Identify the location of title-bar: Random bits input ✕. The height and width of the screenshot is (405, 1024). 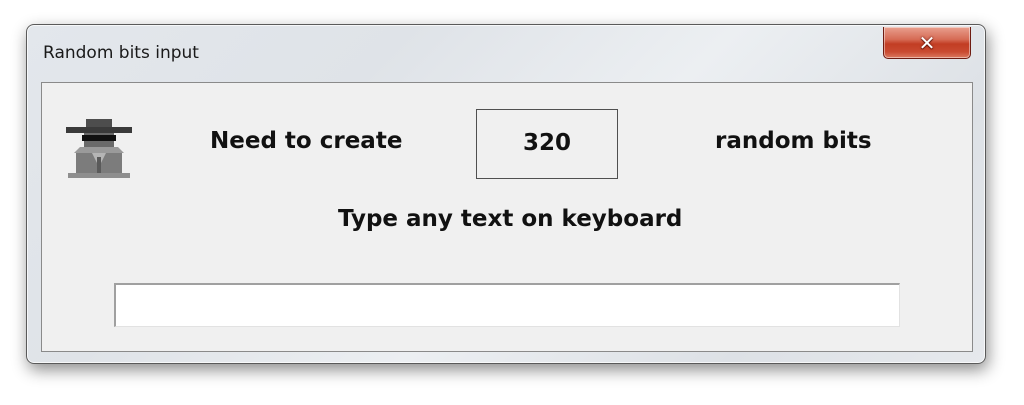
(506, 53).